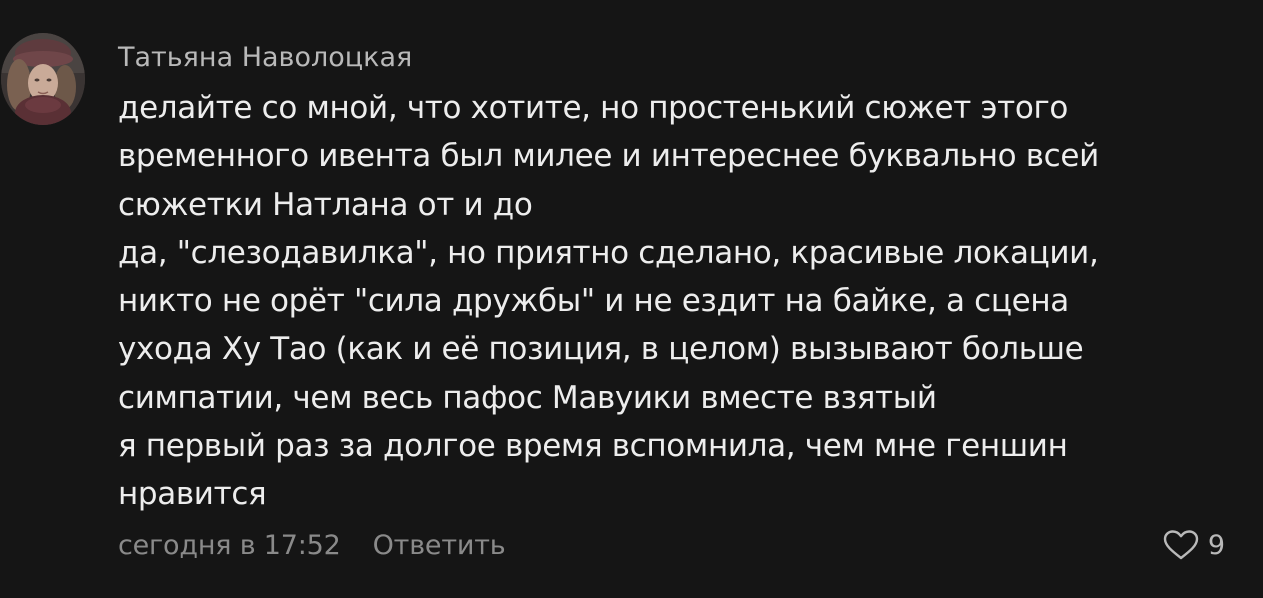  What do you see at coordinates (229, 545) in the screenshot?
I see `comment-timestamp: сегодня в 17:52` at bounding box center [229, 545].